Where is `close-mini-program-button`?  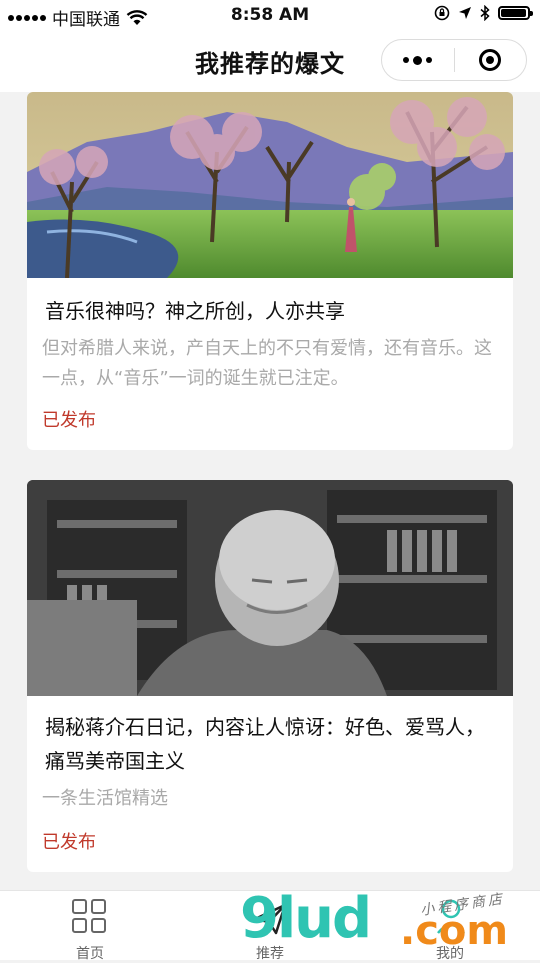
close-mini-program-button is located at coordinates (491, 60).